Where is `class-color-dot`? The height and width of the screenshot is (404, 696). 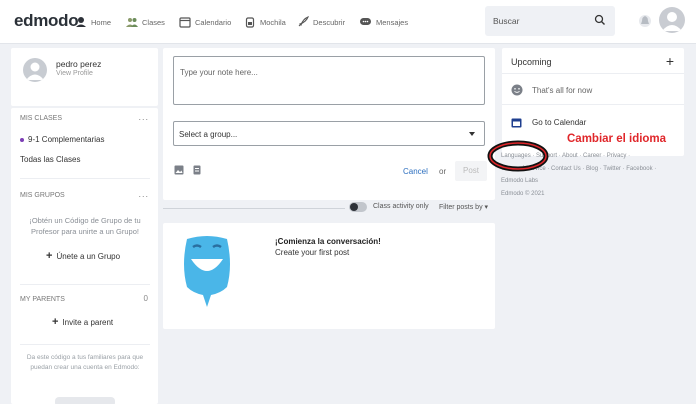 class-color-dot is located at coordinates (22, 139).